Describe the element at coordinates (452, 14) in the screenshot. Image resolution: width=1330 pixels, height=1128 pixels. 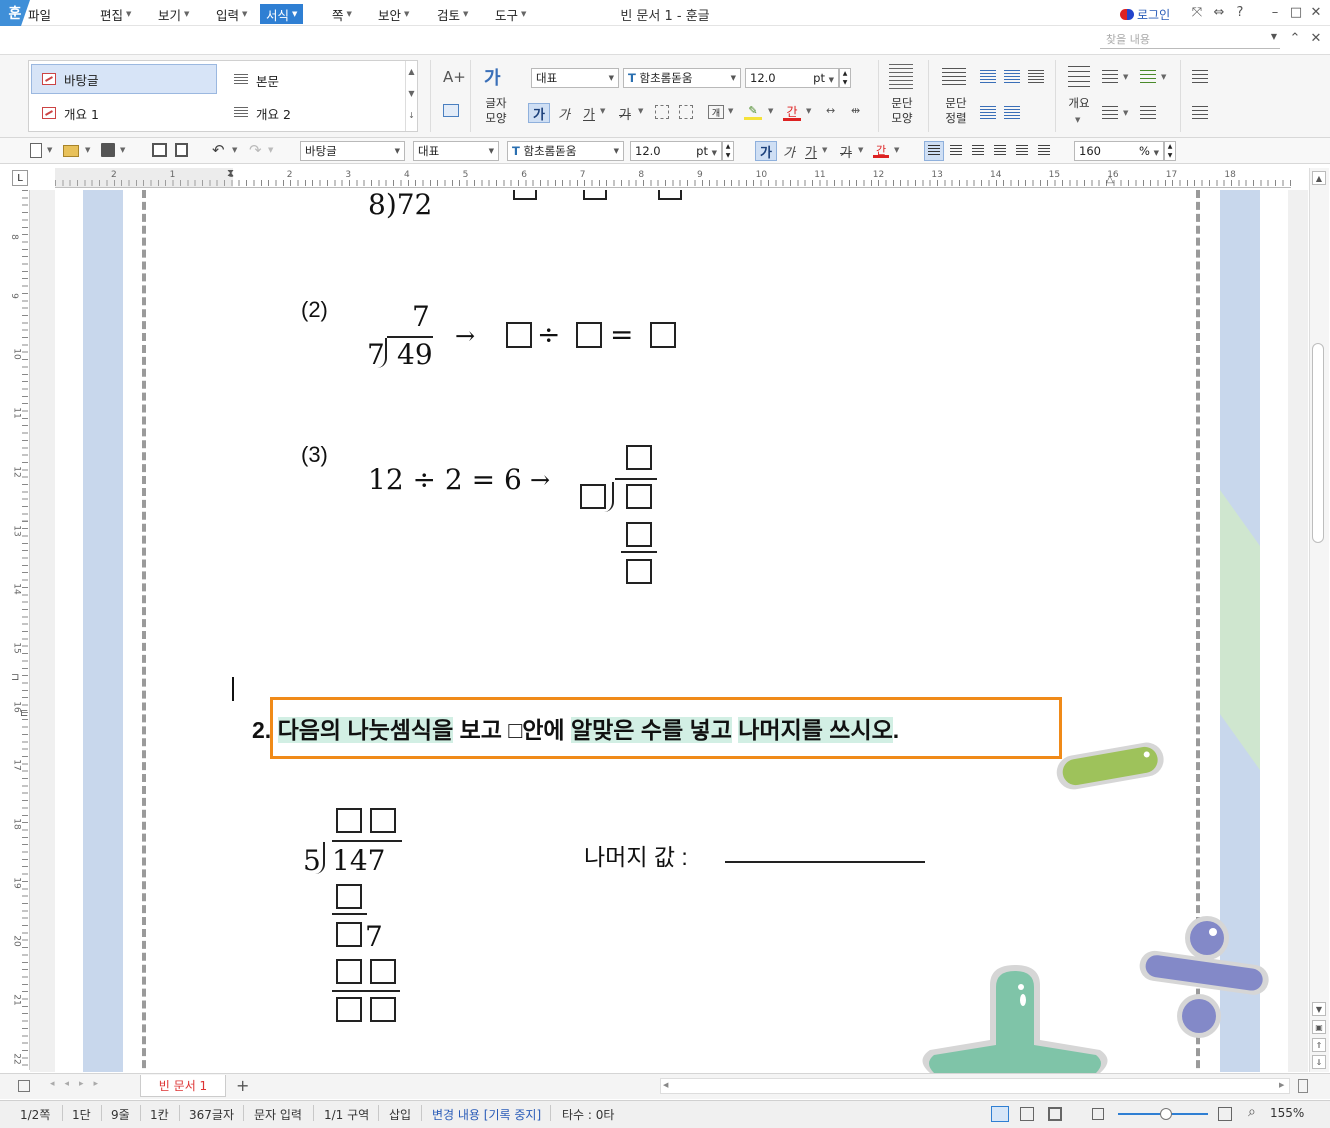
I see `menu-review: 검토 ▼` at that location.